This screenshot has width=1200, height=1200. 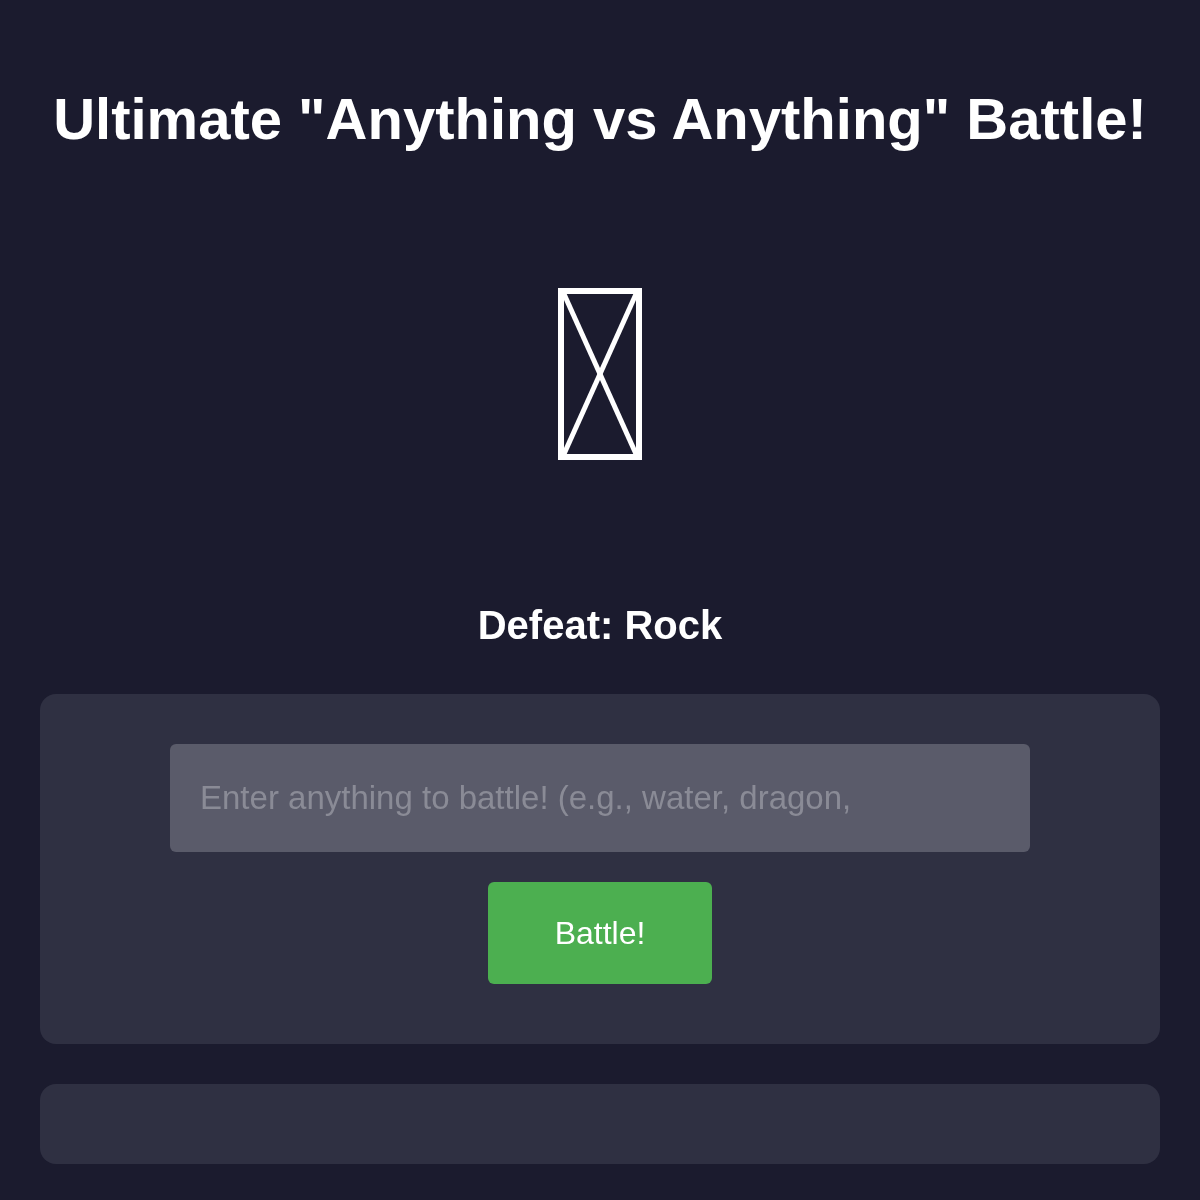 What do you see at coordinates (600, 374) in the screenshot?
I see `crossed-box-icon` at bounding box center [600, 374].